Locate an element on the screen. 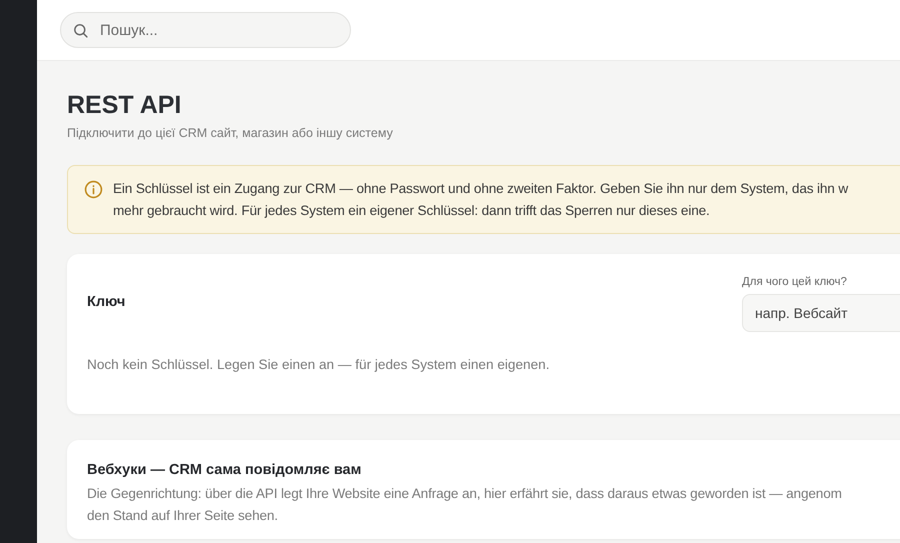 The width and height of the screenshot is (900, 543). card-description: Die Gegenrichtung: über die API legt Ihre Website eine Anfrage an, hier erfährt sie, dass daraus etwas geworden ist — angenom is located at coordinates (465, 494).